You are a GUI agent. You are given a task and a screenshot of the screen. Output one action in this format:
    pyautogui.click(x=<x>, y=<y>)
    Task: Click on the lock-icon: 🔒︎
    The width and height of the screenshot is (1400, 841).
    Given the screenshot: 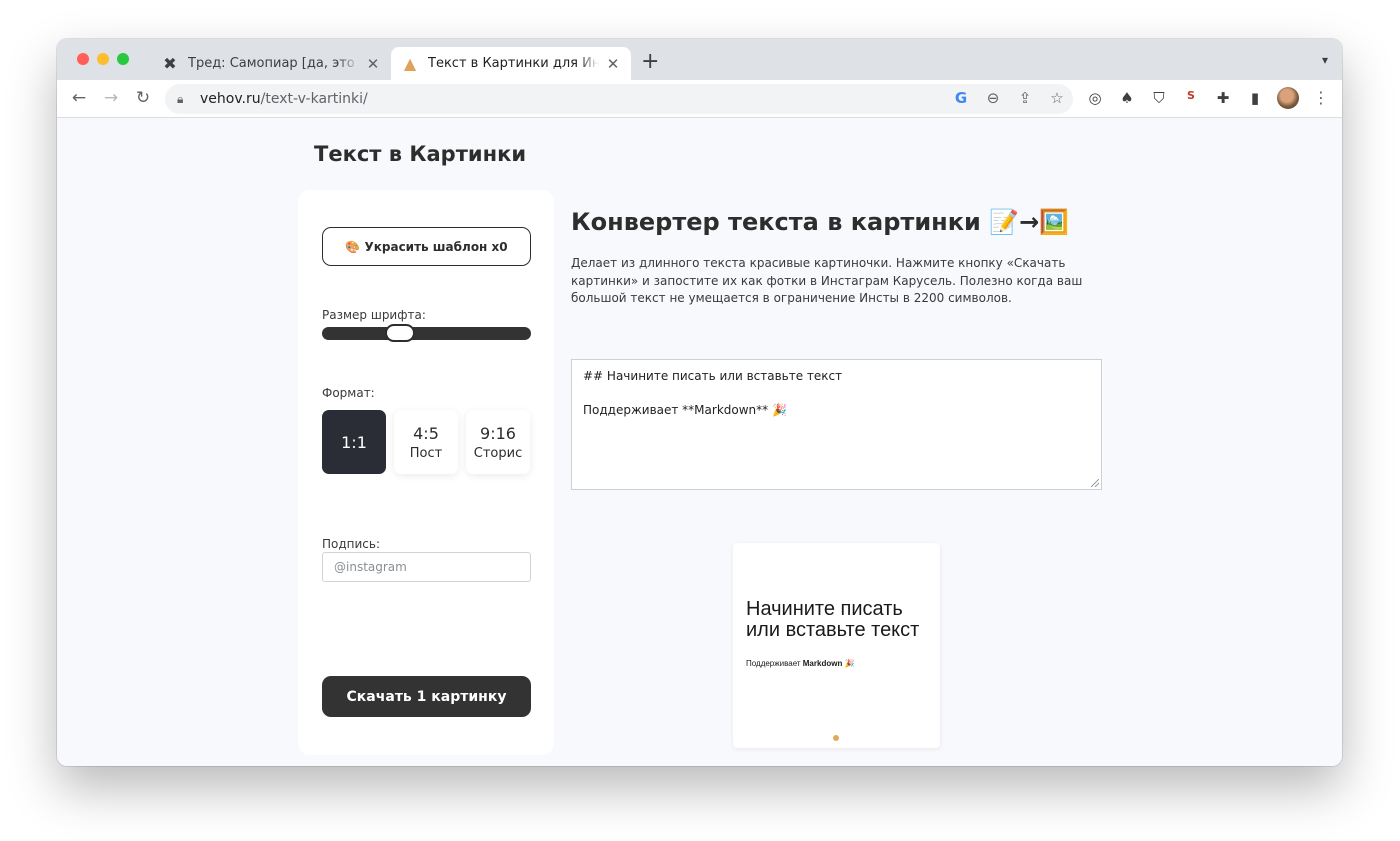 What is the action you would take?
    pyautogui.click(x=180, y=98)
    